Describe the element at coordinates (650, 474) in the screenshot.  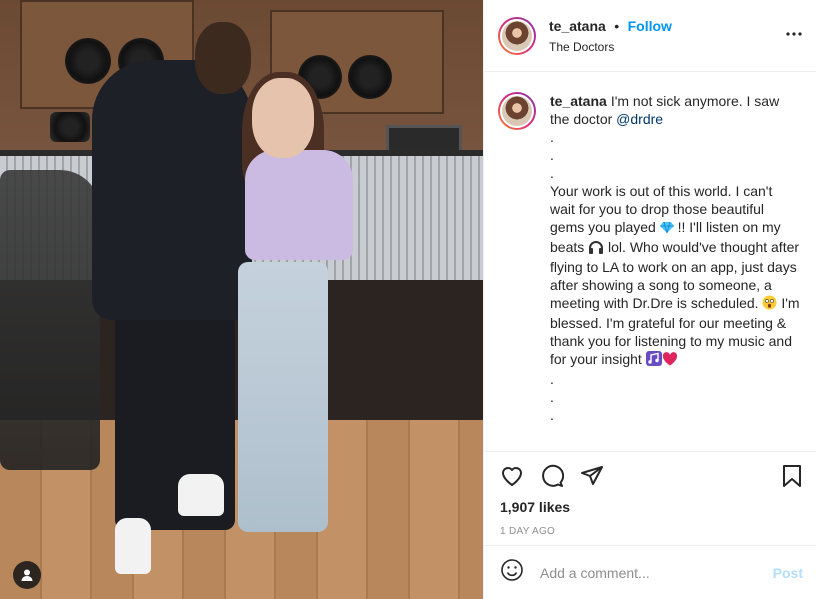
I see `action-bar` at that location.